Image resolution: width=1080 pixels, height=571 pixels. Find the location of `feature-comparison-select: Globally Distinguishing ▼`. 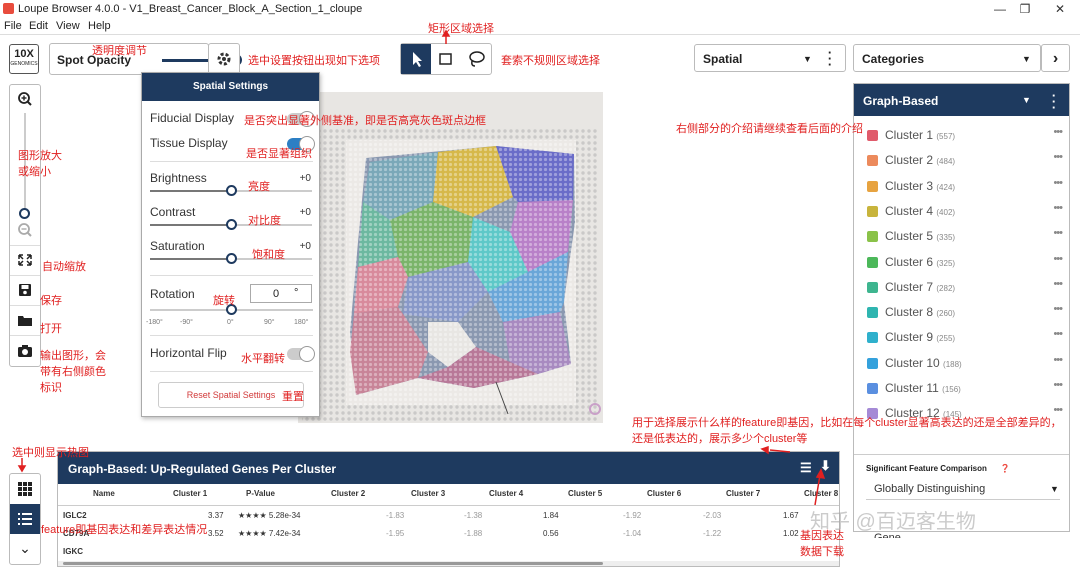

feature-comparison-select: Globally Distinguishing ▼ is located at coordinates (963, 489).